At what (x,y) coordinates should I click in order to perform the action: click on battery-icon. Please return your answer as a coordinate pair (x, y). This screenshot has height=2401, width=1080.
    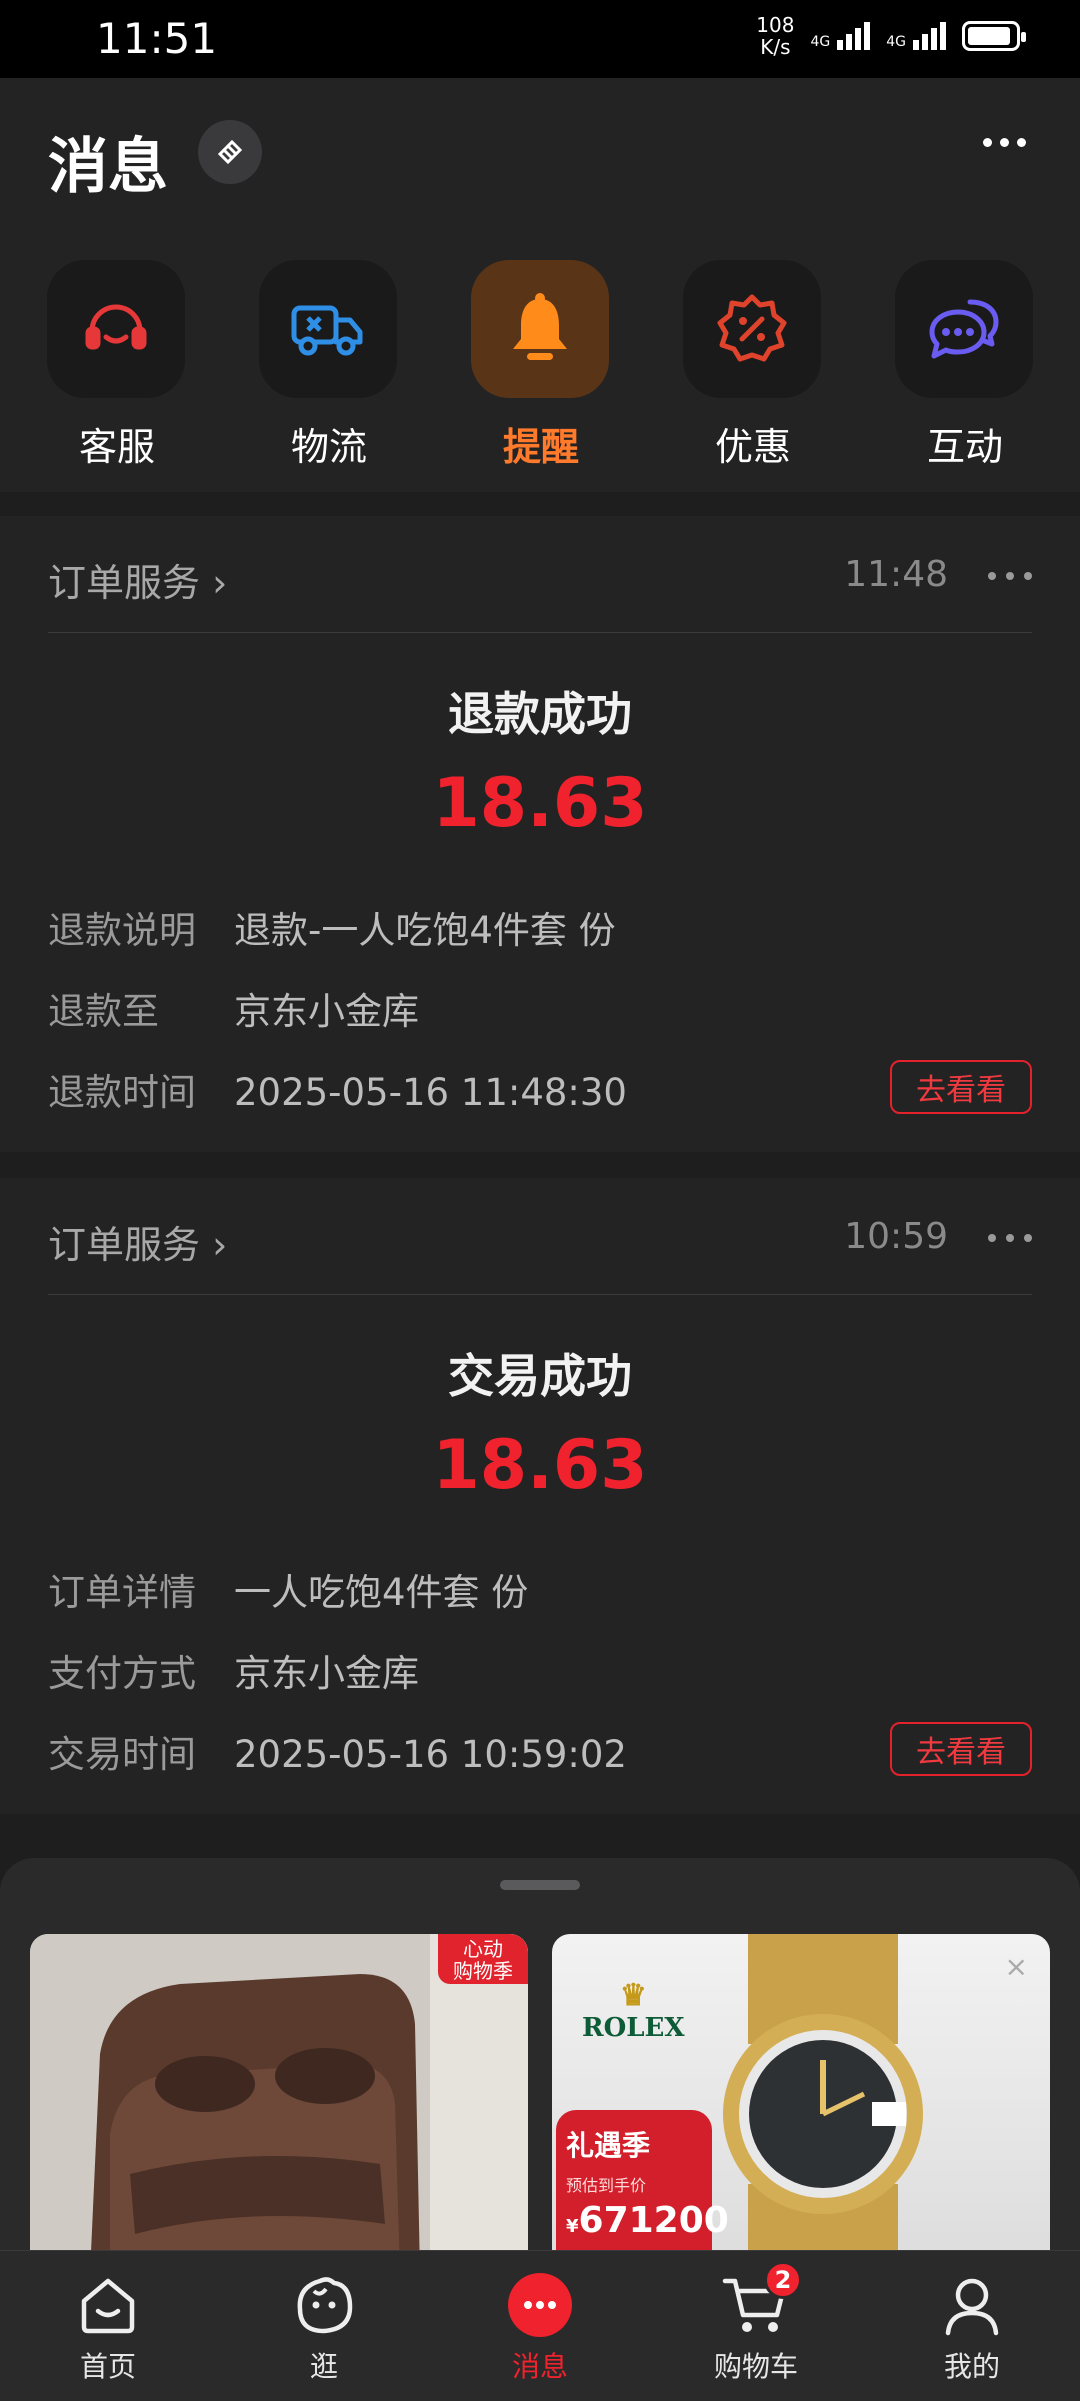
    Looking at the image, I should click on (994, 36).